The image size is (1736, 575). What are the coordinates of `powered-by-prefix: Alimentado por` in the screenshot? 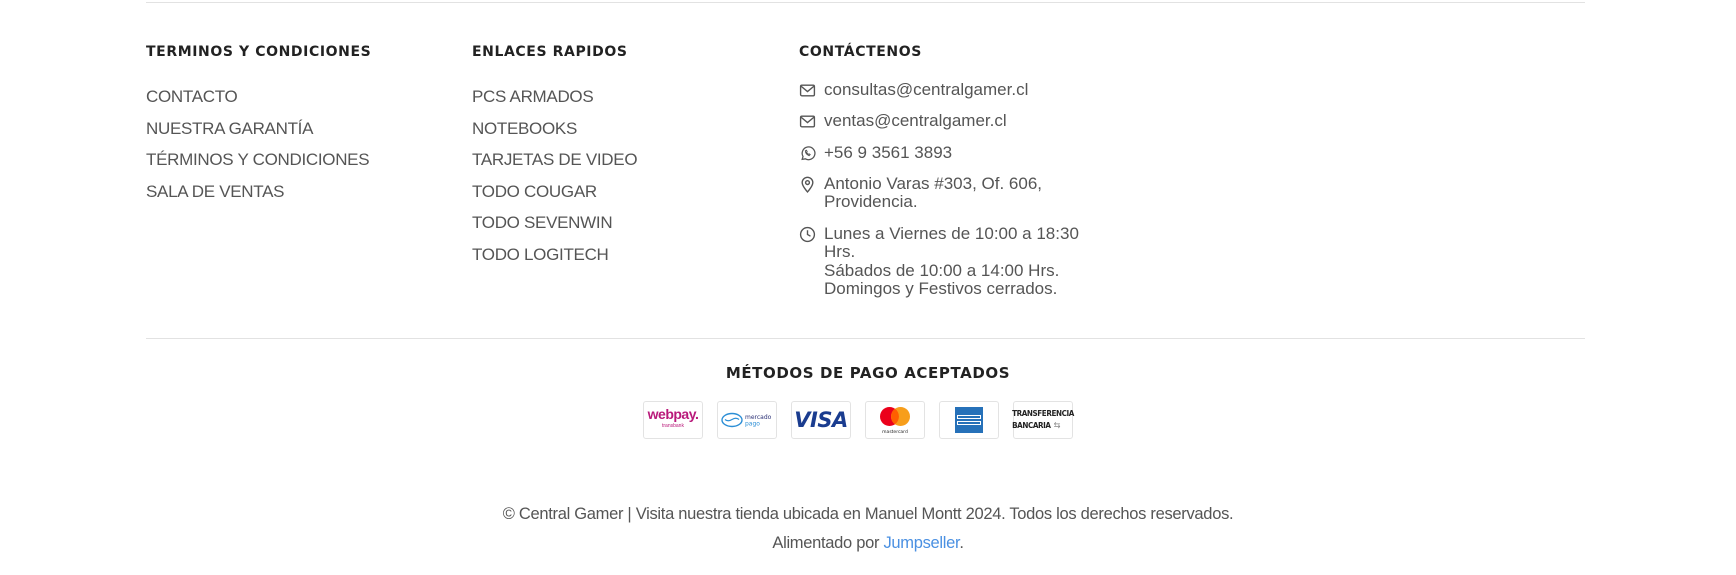 It's located at (826, 543).